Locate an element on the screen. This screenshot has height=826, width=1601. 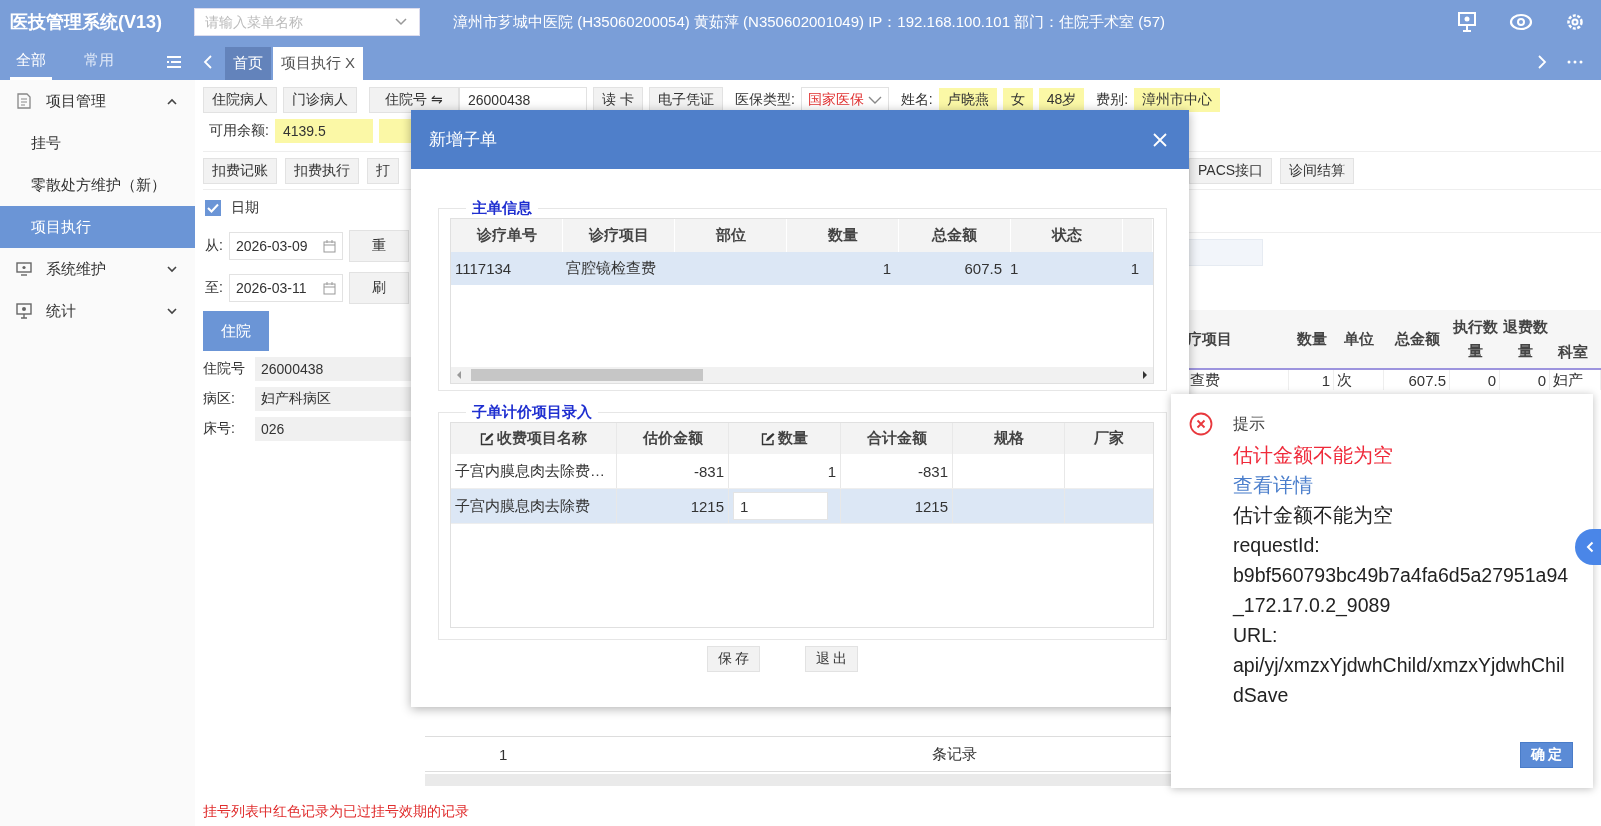
eye-icon is located at coordinates (1521, 22).